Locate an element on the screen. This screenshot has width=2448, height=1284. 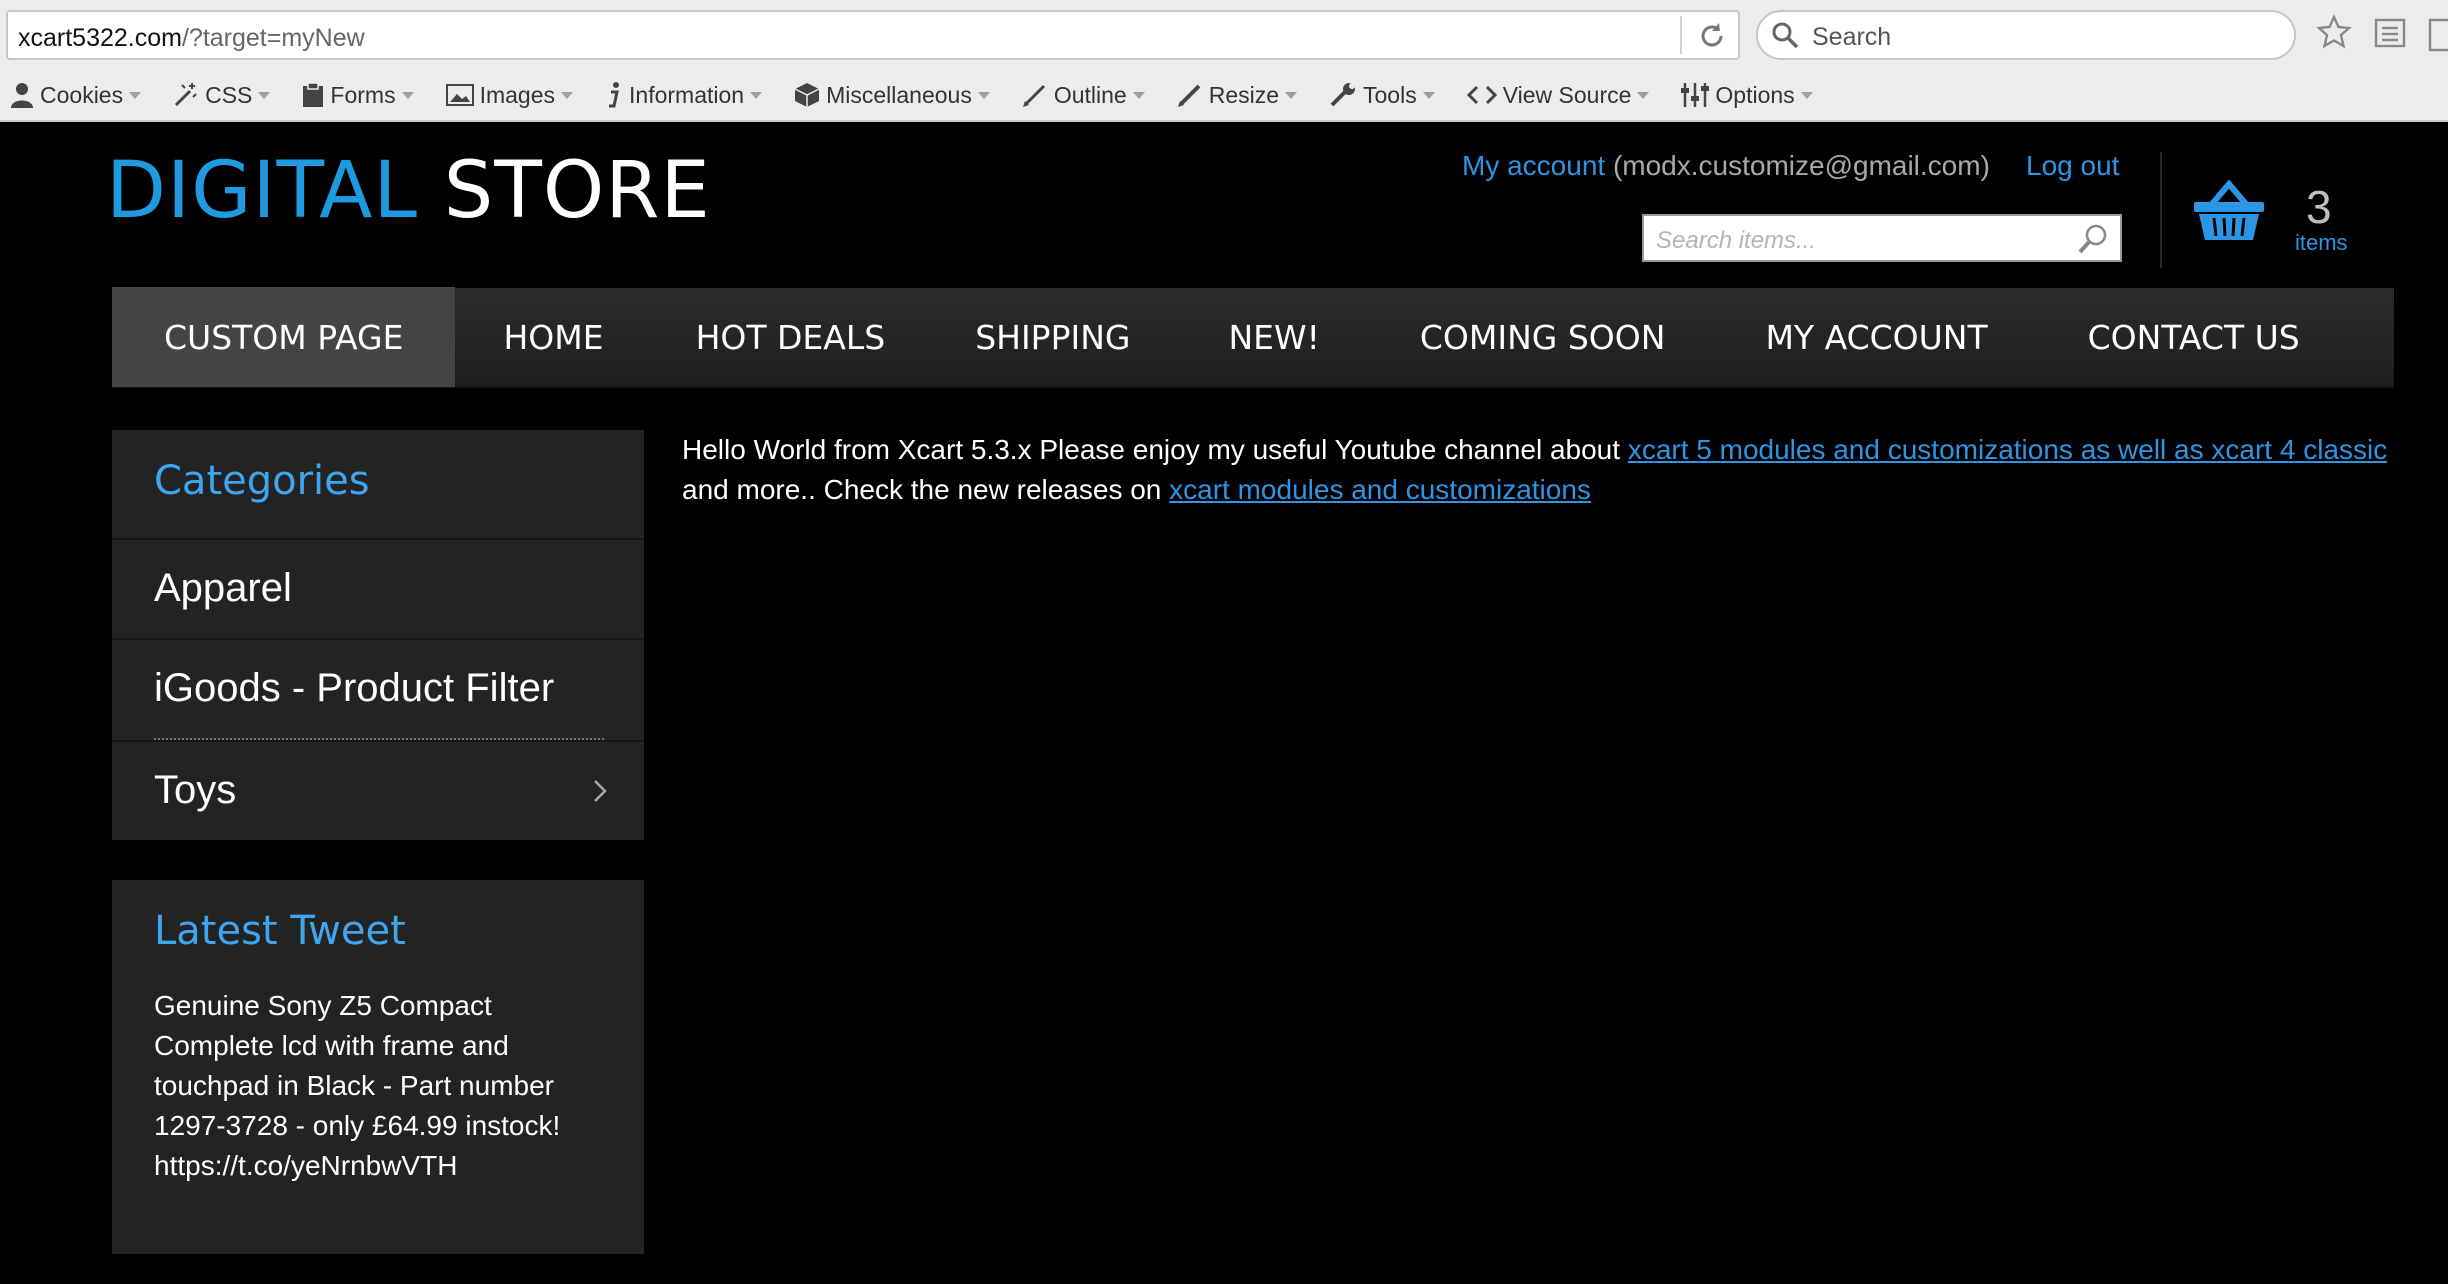
store-logo: DIGITAL STORE is located at coordinates (408, 191).